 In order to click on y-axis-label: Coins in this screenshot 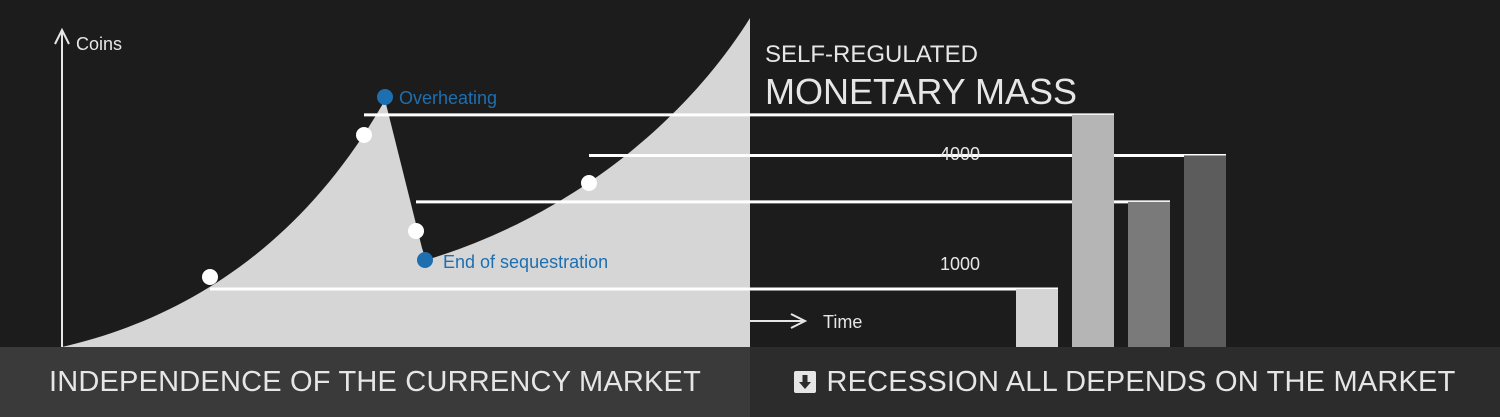, I will do `click(99, 44)`.